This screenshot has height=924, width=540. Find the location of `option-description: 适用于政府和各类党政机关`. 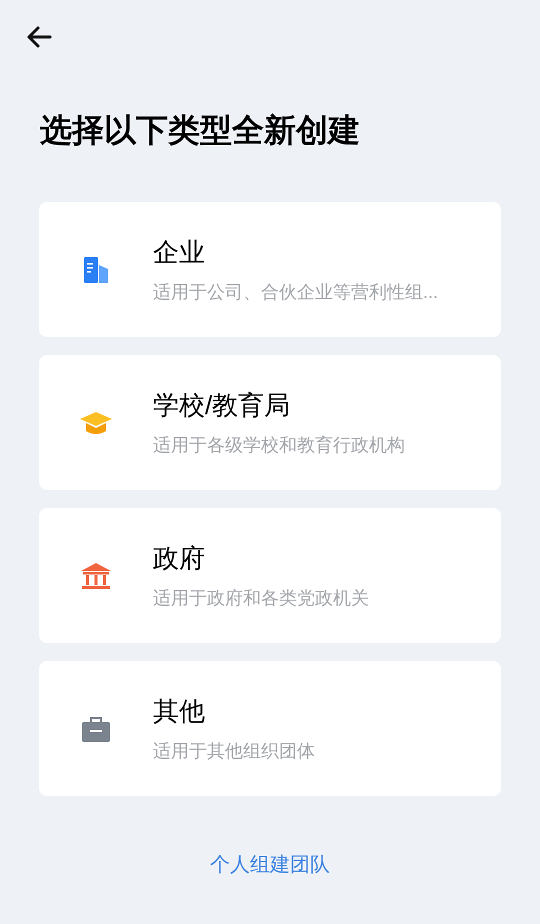

option-description: 适用于政府和各类党政机关 is located at coordinates (261, 598).